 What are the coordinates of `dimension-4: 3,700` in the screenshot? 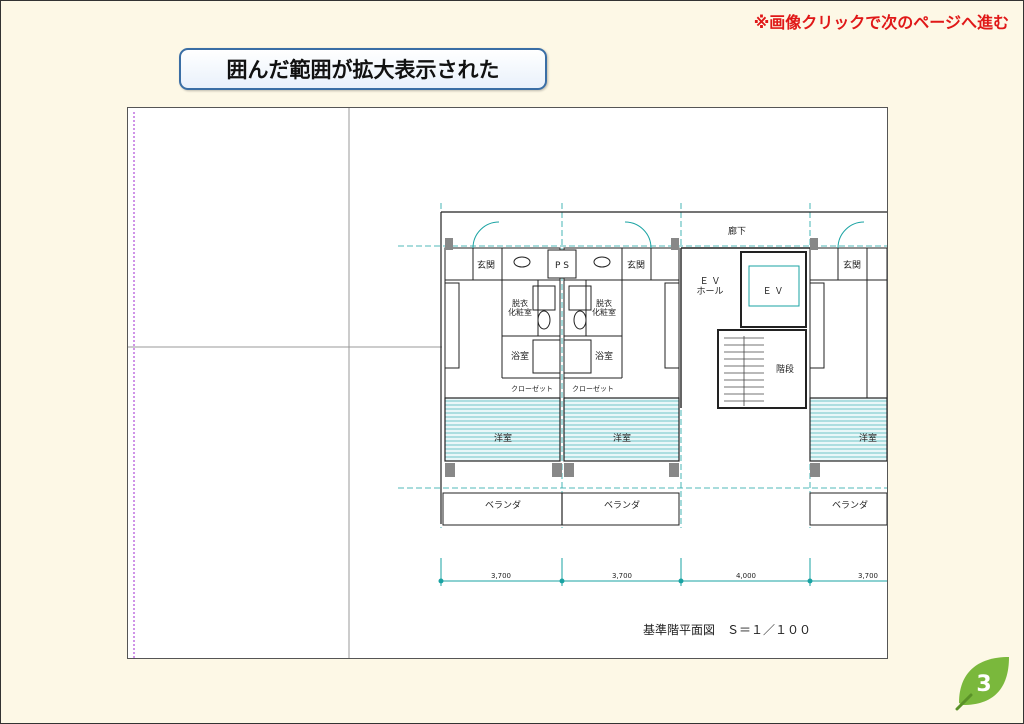 It's located at (868, 576).